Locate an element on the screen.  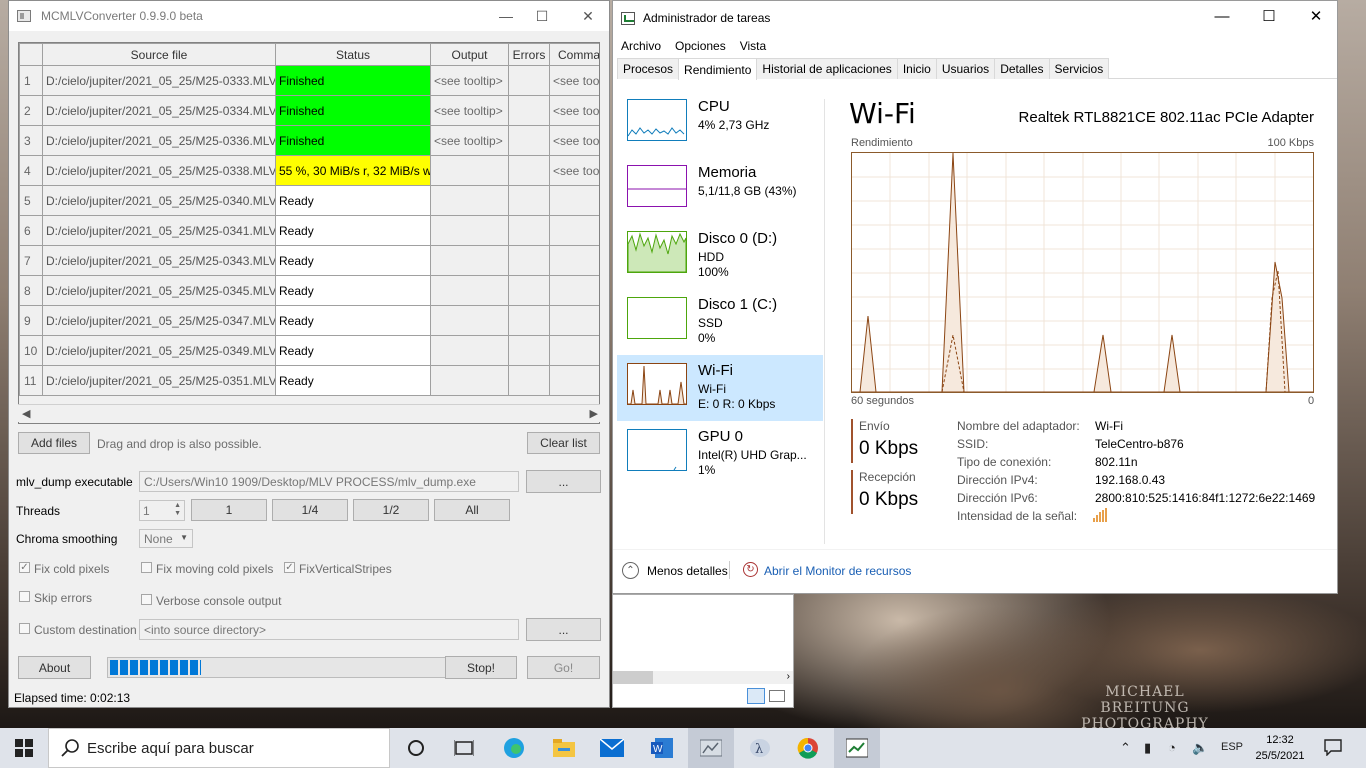
source-file-cell: D:/cielo/jupiter/2021_05_25/M25-0345.MLV is located at coordinates (159, 290).